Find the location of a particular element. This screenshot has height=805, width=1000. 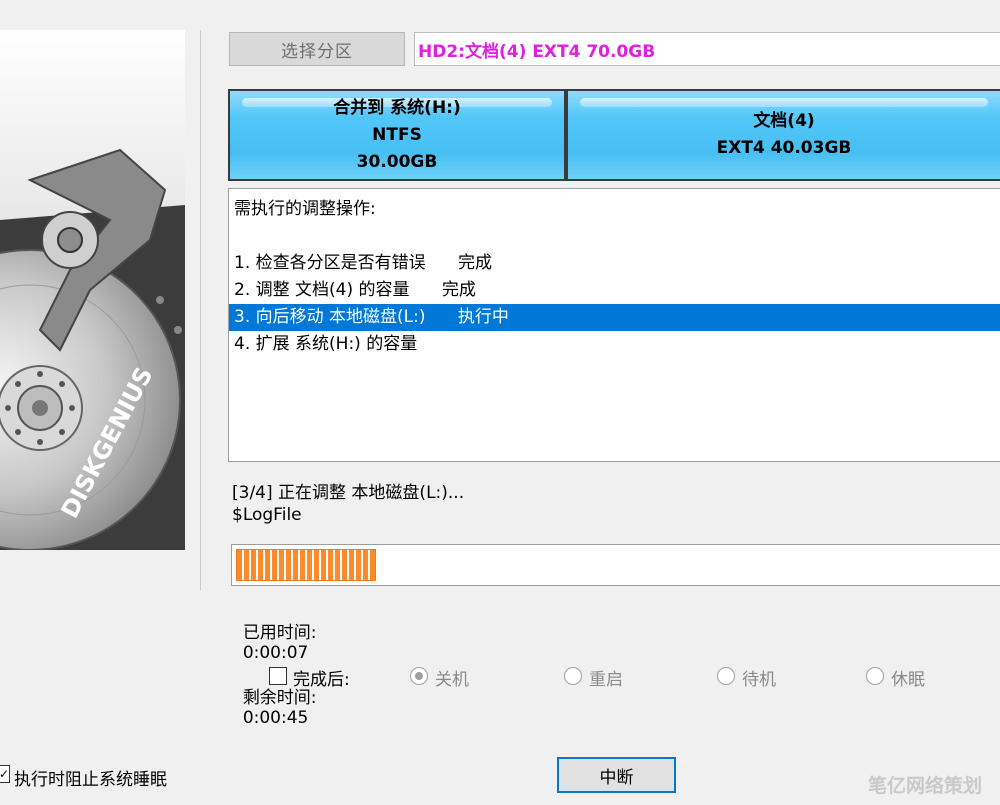

radio-hibernate is located at coordinates (875, 676).